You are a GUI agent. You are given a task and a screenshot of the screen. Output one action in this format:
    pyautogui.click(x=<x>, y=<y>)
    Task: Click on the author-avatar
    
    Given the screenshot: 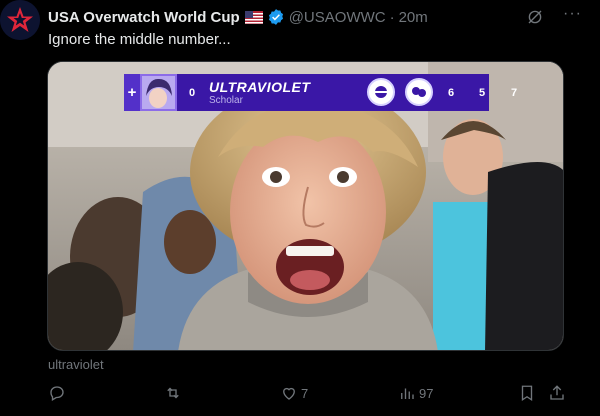 What is the action you would take?
    pyautogui.click(x=20, y=20)
    